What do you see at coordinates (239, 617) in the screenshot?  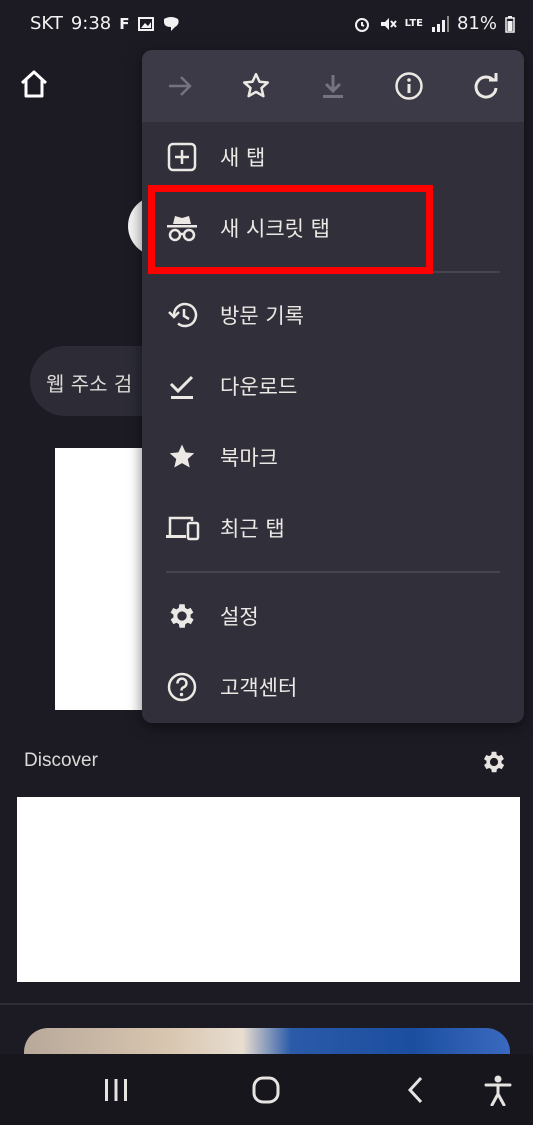 I see `menu-item-label: 설정` at bounding box center [239, 617].